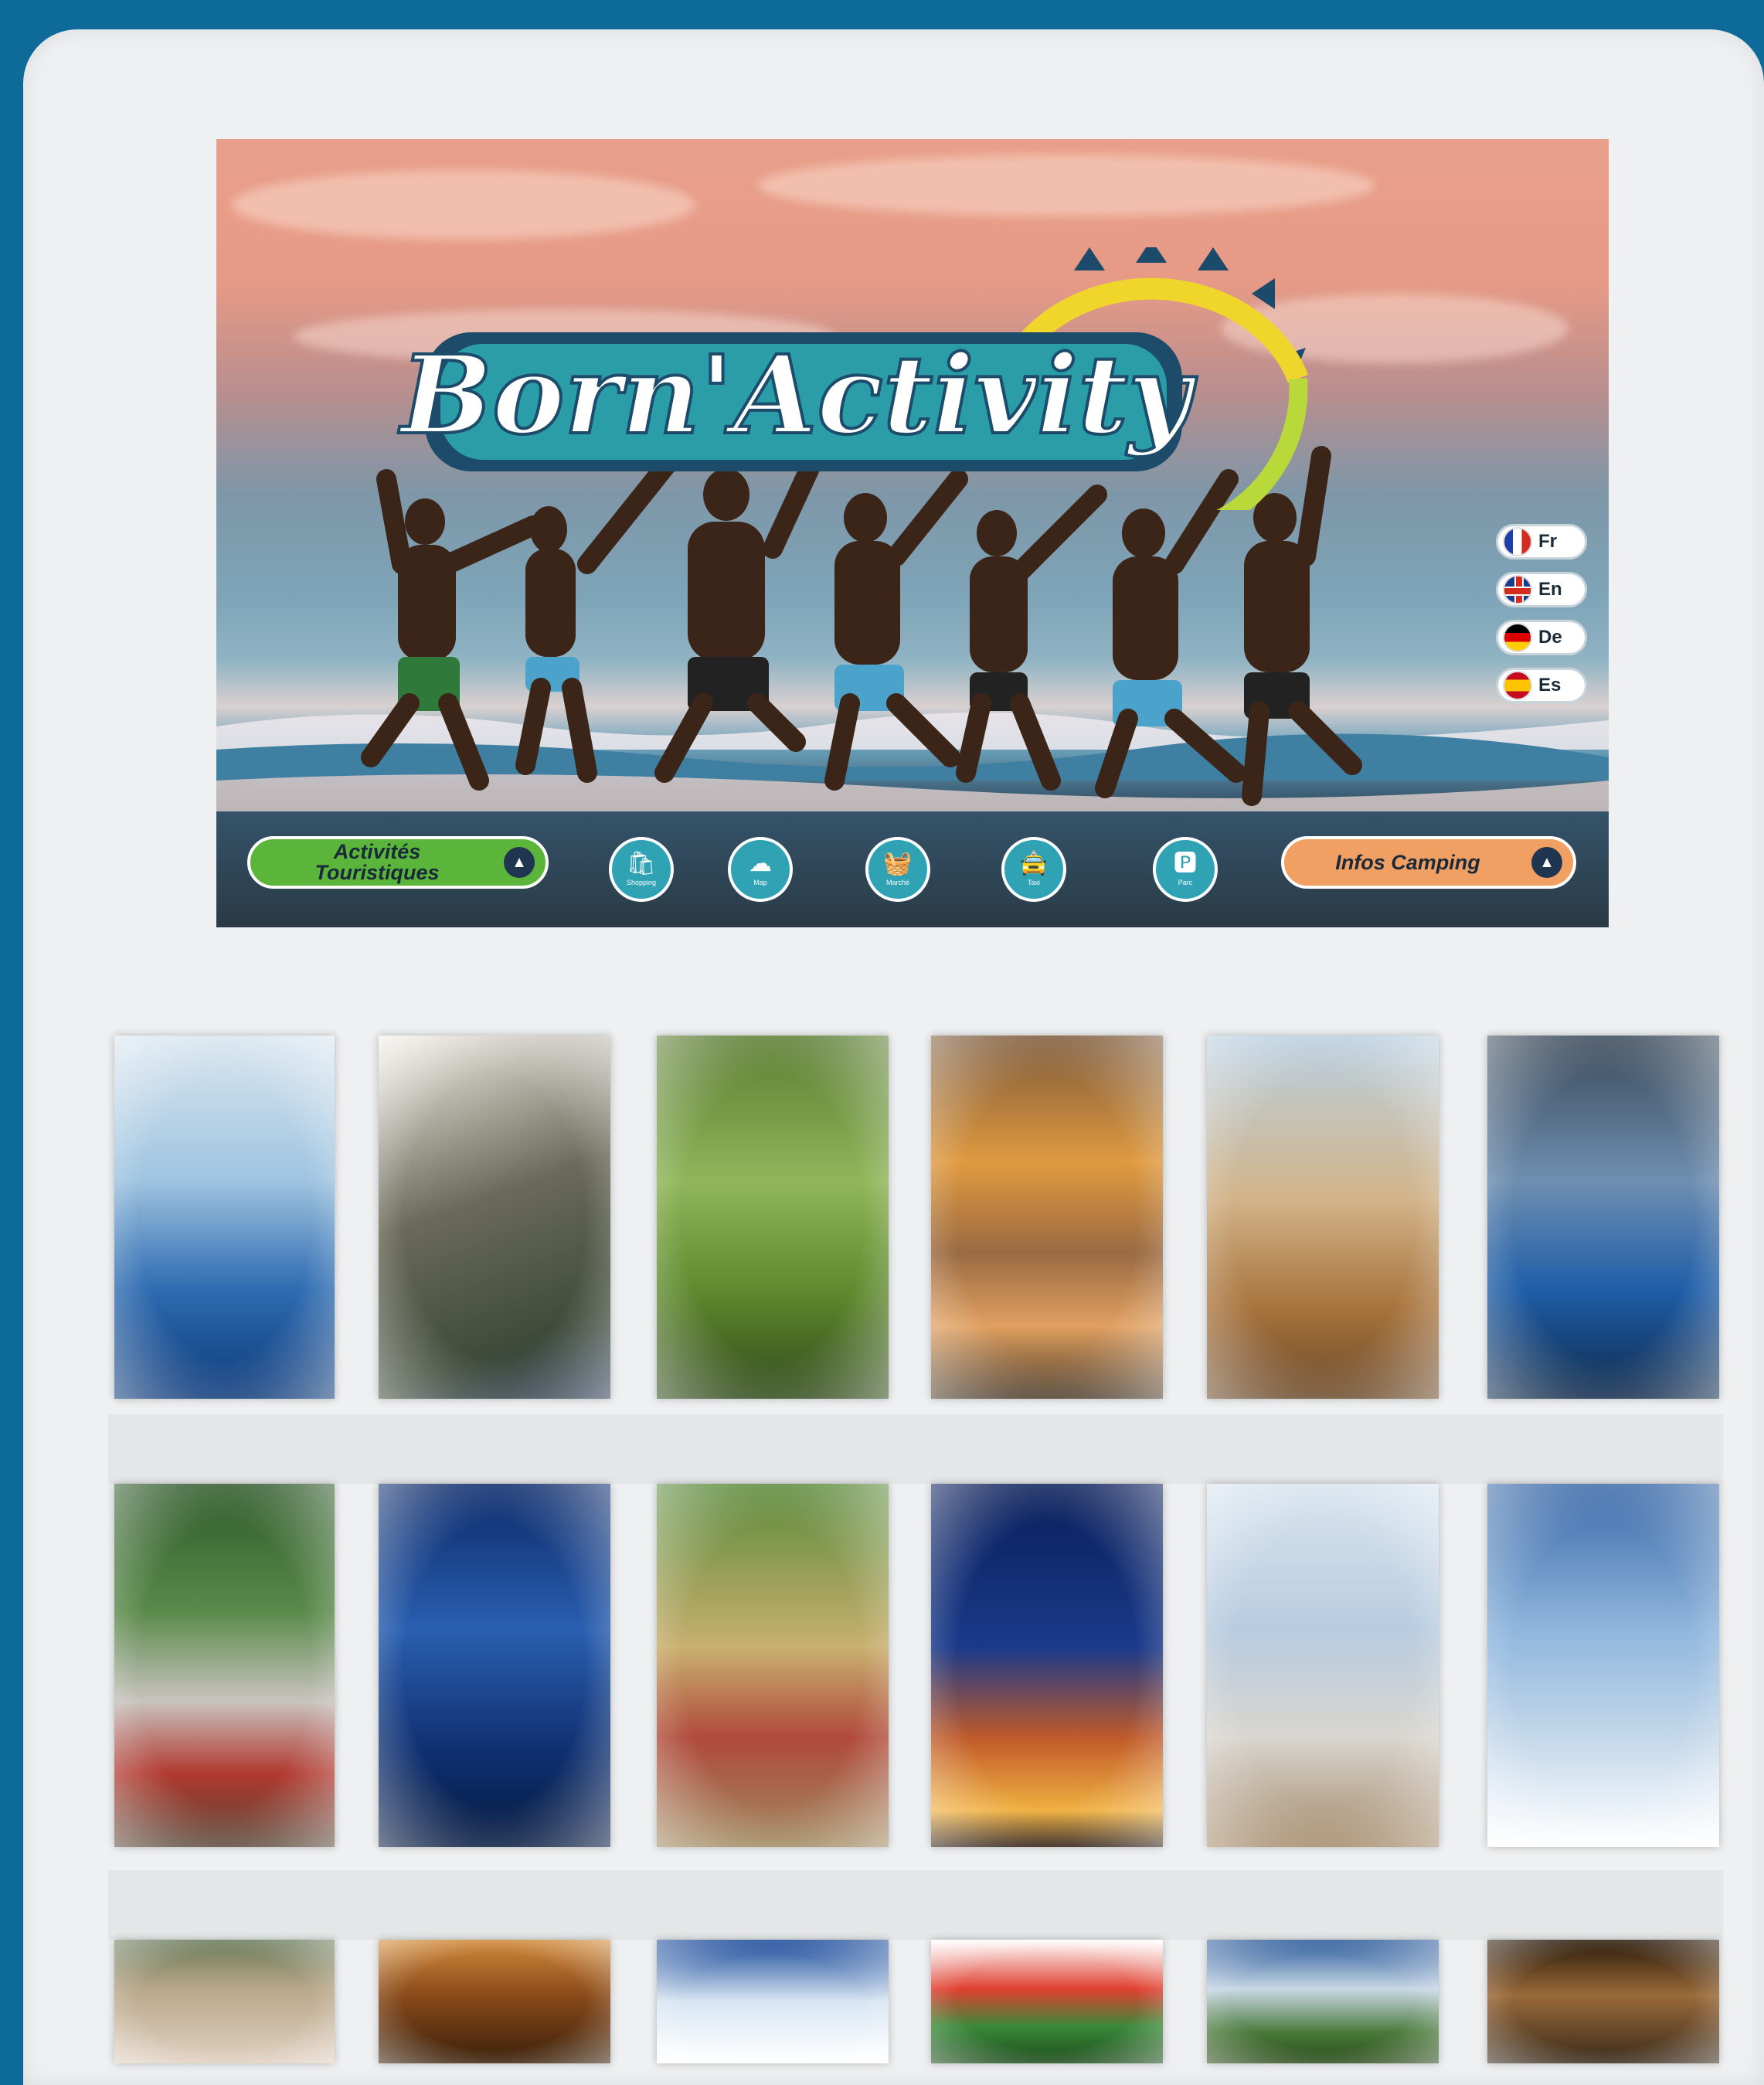 This screenshot has width=1764, height=2085. What do you see at coordinates (760, 864) in the screenshot?
I see `map-icon: ☁` at bounding box center [760, 864].